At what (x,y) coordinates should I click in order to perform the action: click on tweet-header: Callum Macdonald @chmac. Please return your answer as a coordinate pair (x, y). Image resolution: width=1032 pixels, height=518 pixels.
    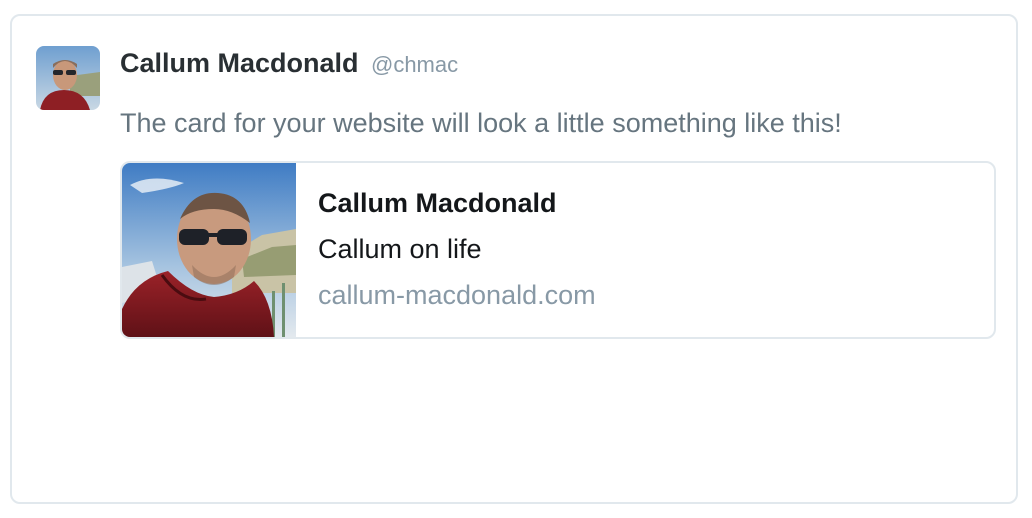
    Looking at the image, I should click on (289, 65).